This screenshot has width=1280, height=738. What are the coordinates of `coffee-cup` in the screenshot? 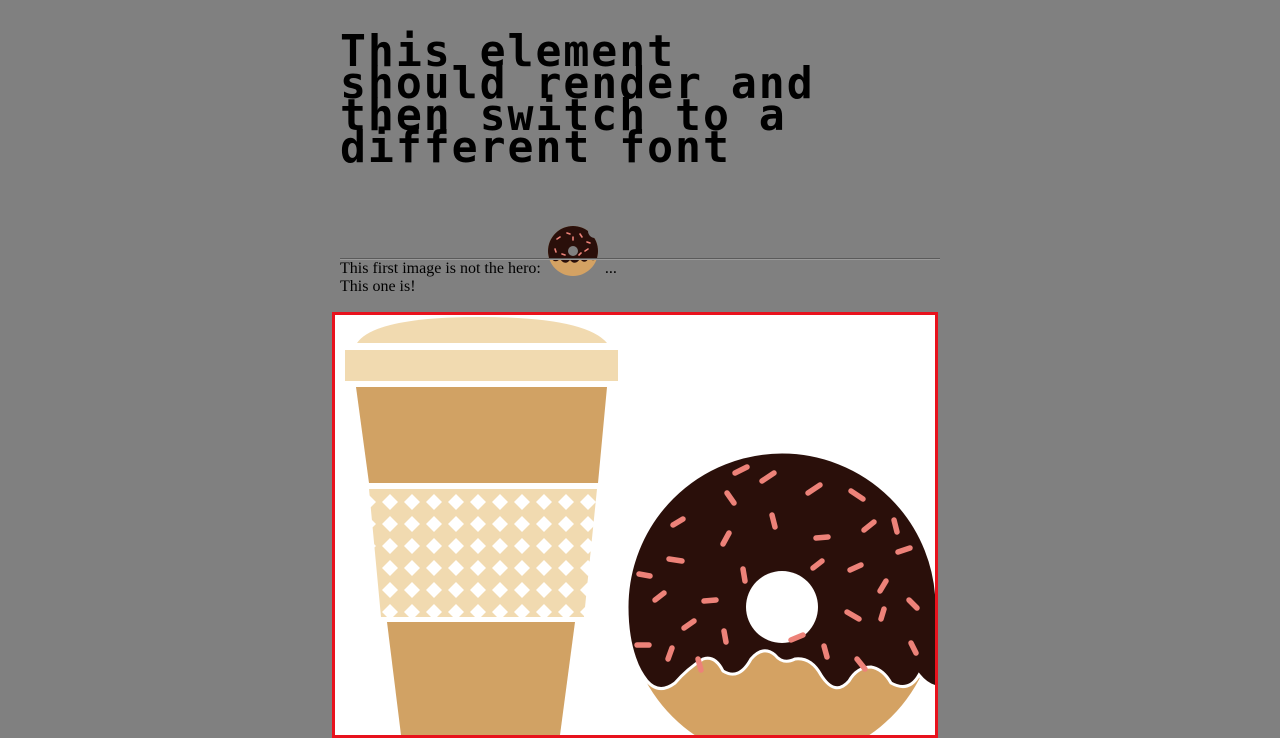 It's located at (481, 526).